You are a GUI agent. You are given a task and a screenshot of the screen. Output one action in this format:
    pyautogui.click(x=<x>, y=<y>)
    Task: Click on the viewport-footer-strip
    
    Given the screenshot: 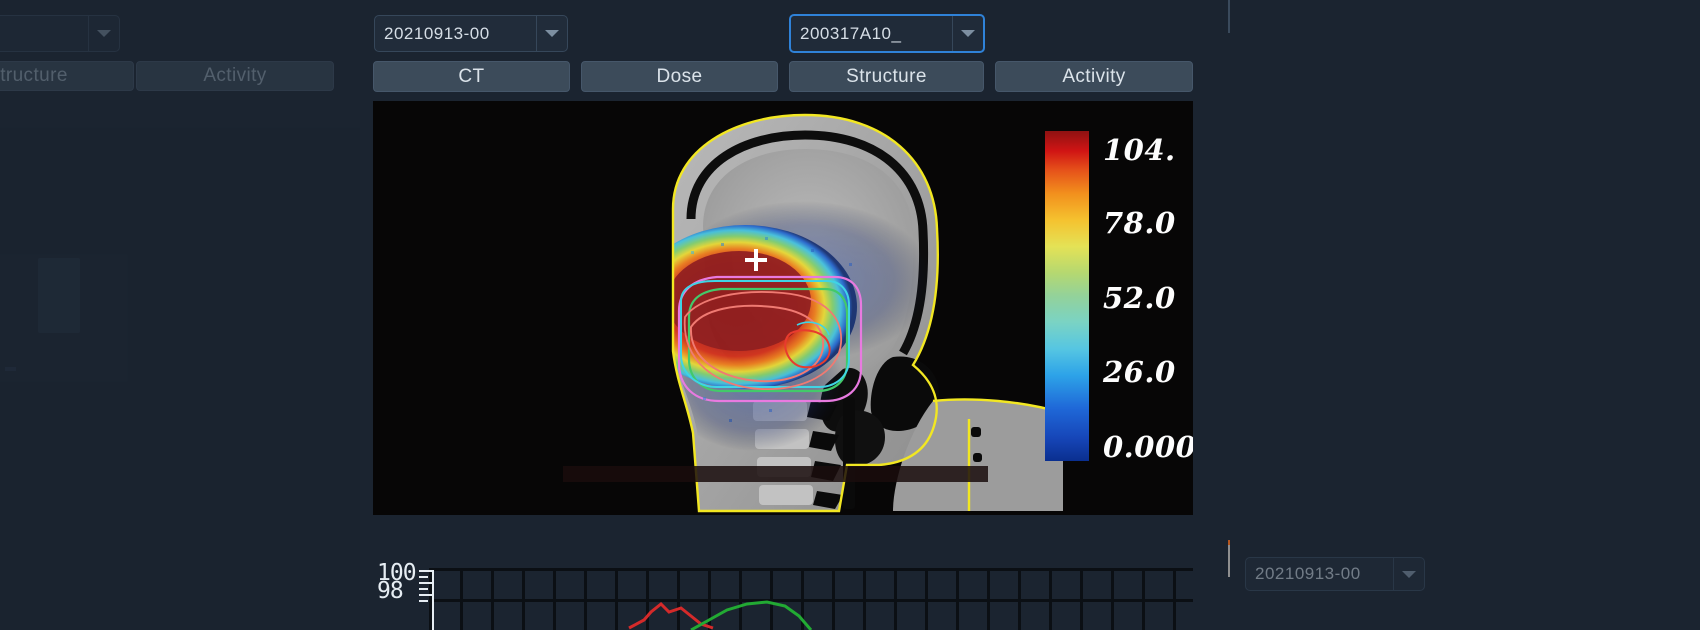 What is the action you would take?
    pyautogui.click(x=775, y=474)
    